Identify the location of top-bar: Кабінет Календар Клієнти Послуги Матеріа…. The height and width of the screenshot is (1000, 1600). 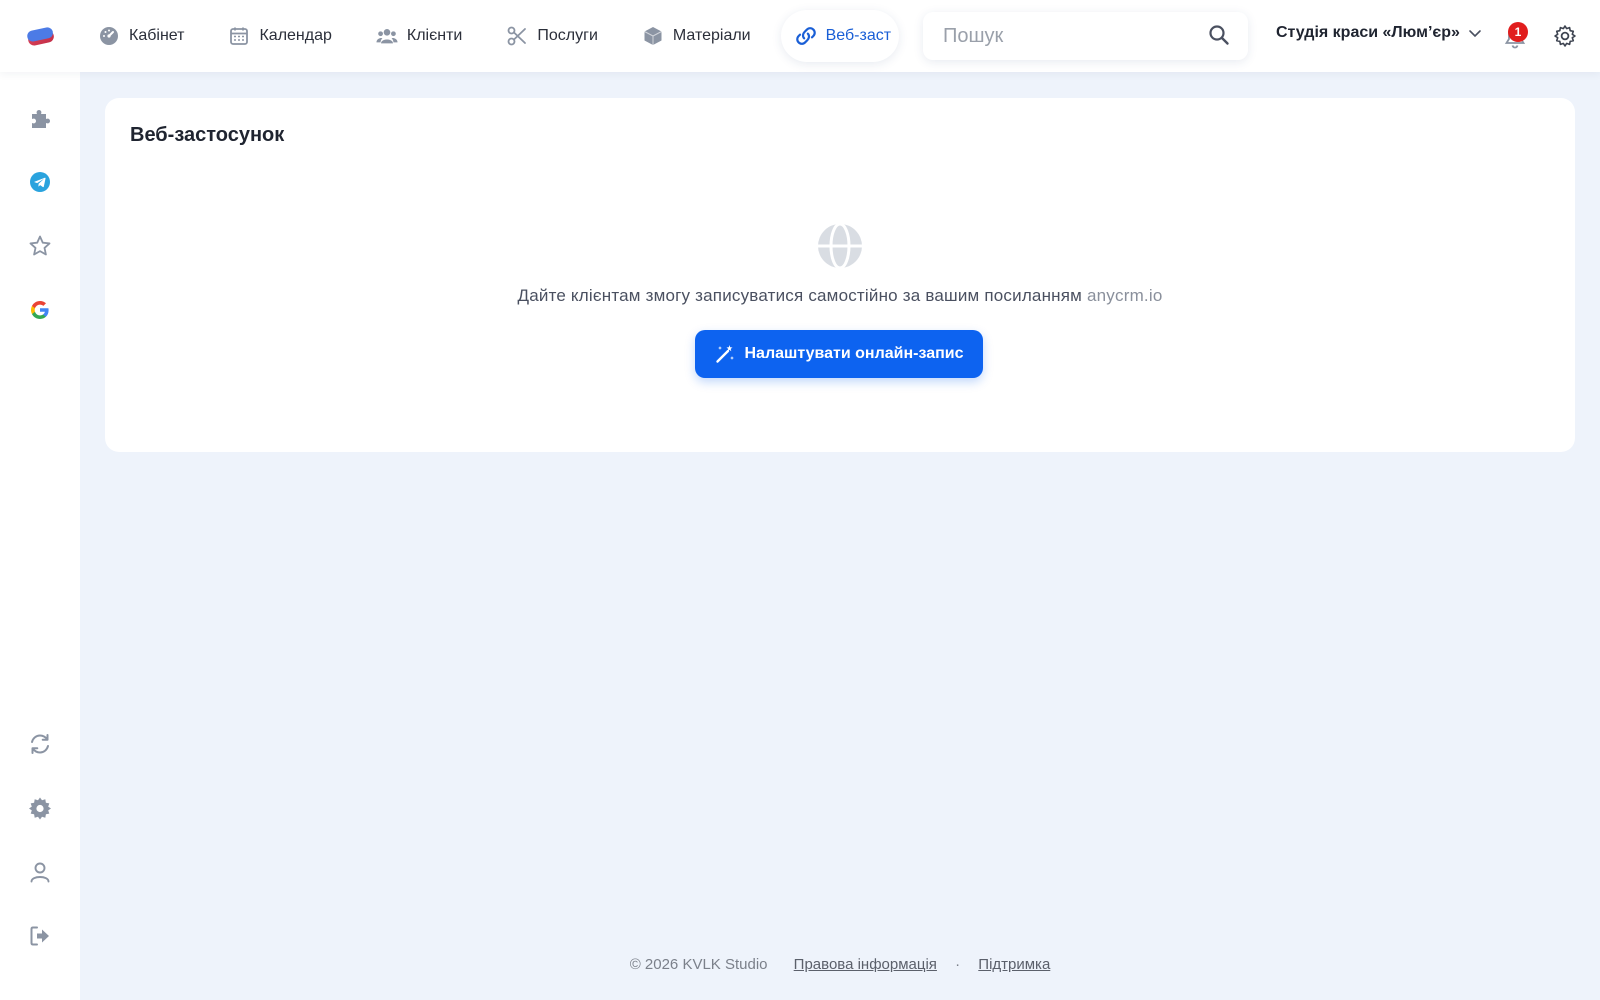
(800, 36).